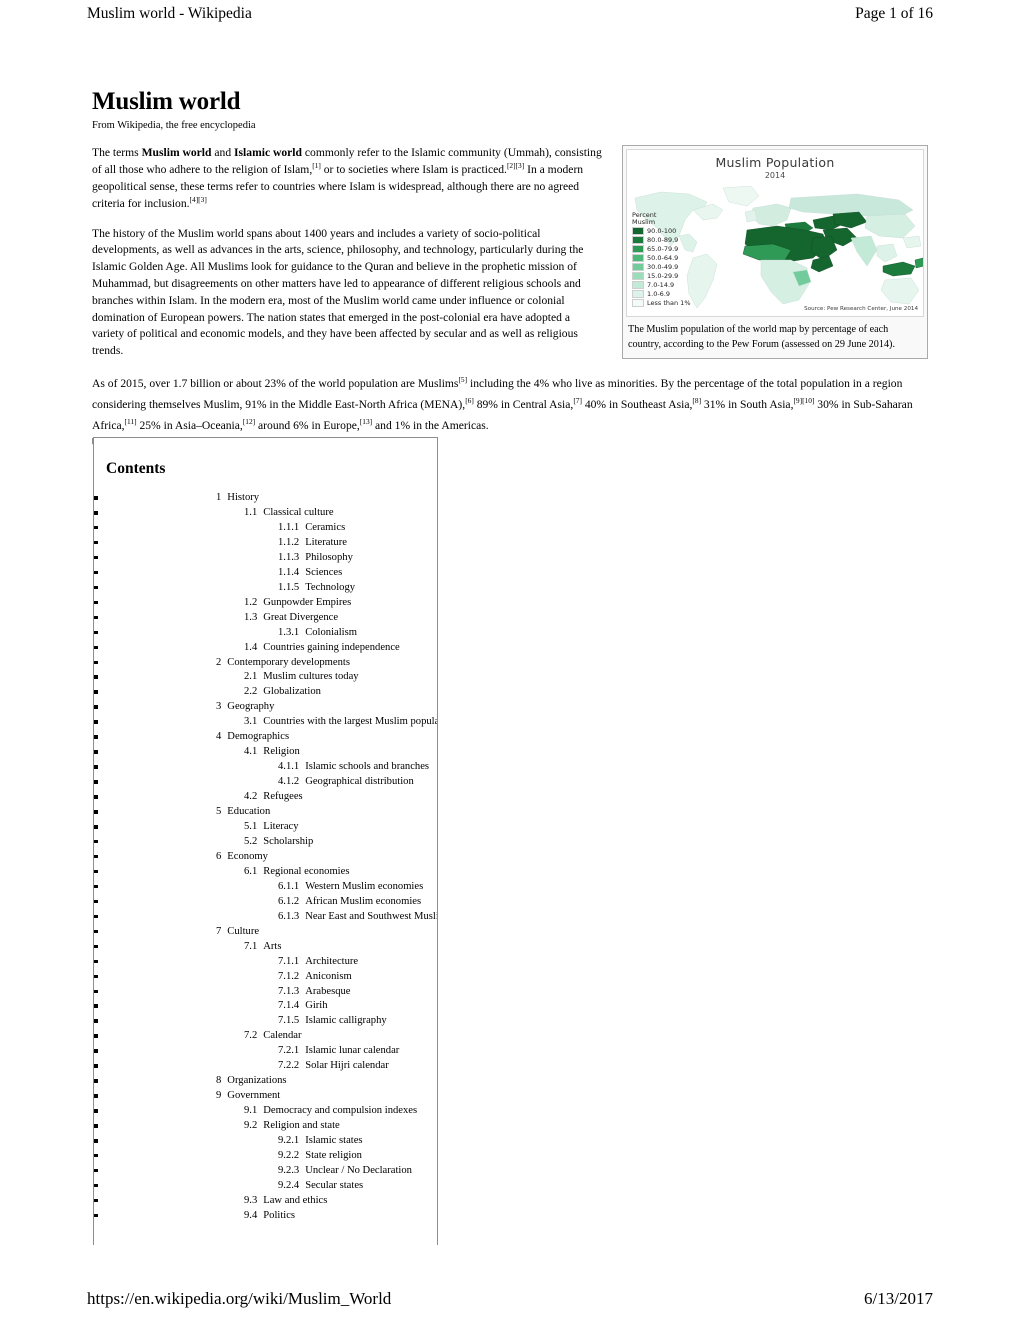 This screenshot has height=1320, width=1020. I want to click on toc-item-label: Geography, so click(251, 707).